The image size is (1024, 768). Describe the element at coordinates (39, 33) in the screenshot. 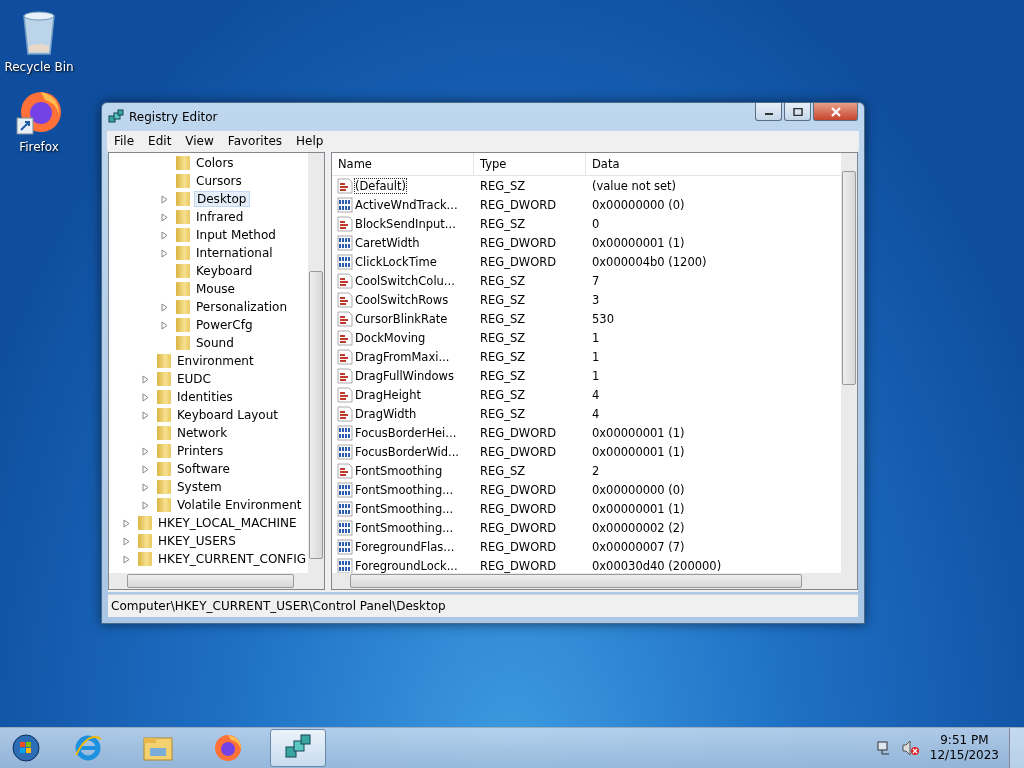

I see `recycle-bin-icon` at that location.